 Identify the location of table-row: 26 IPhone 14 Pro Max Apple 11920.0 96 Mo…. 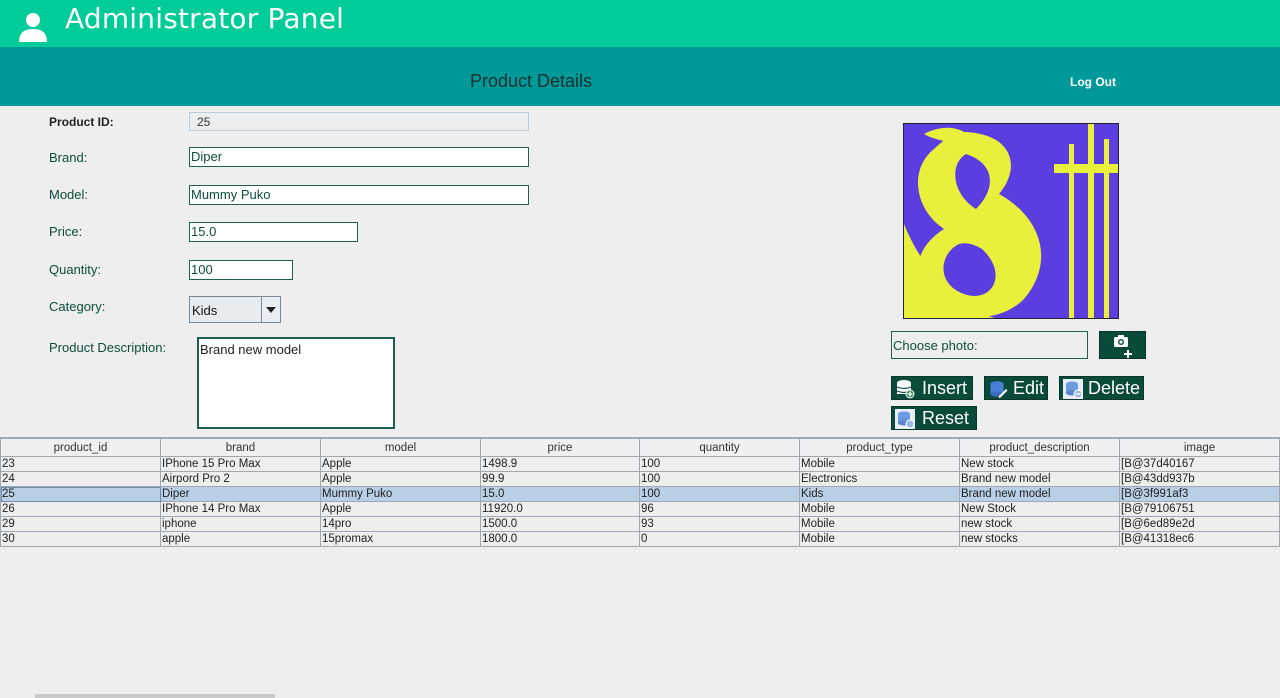
(640, 509).